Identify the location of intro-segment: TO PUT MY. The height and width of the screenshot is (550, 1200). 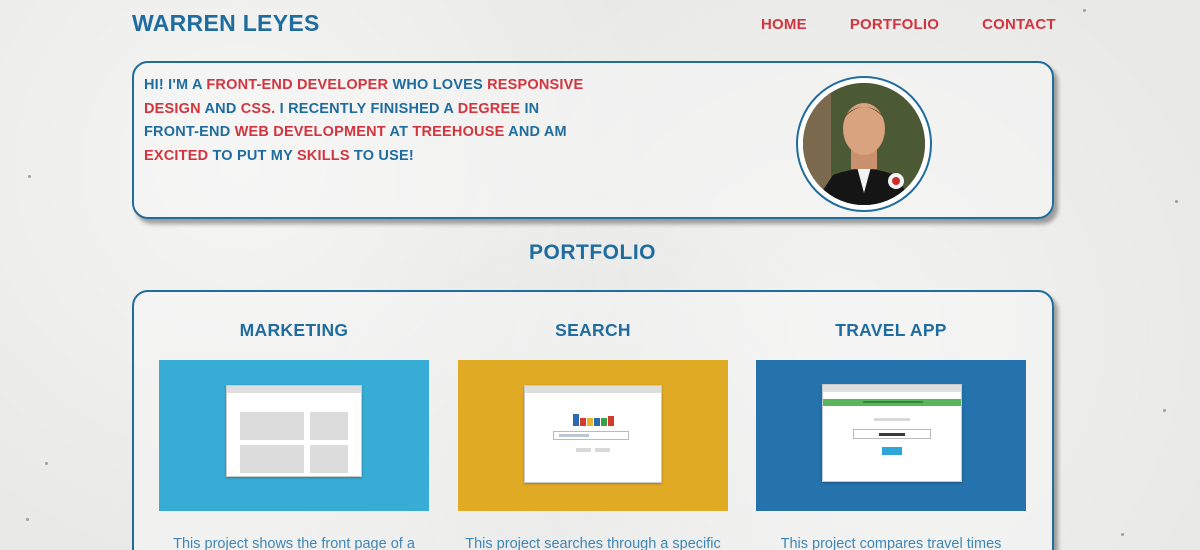
(252, 155).